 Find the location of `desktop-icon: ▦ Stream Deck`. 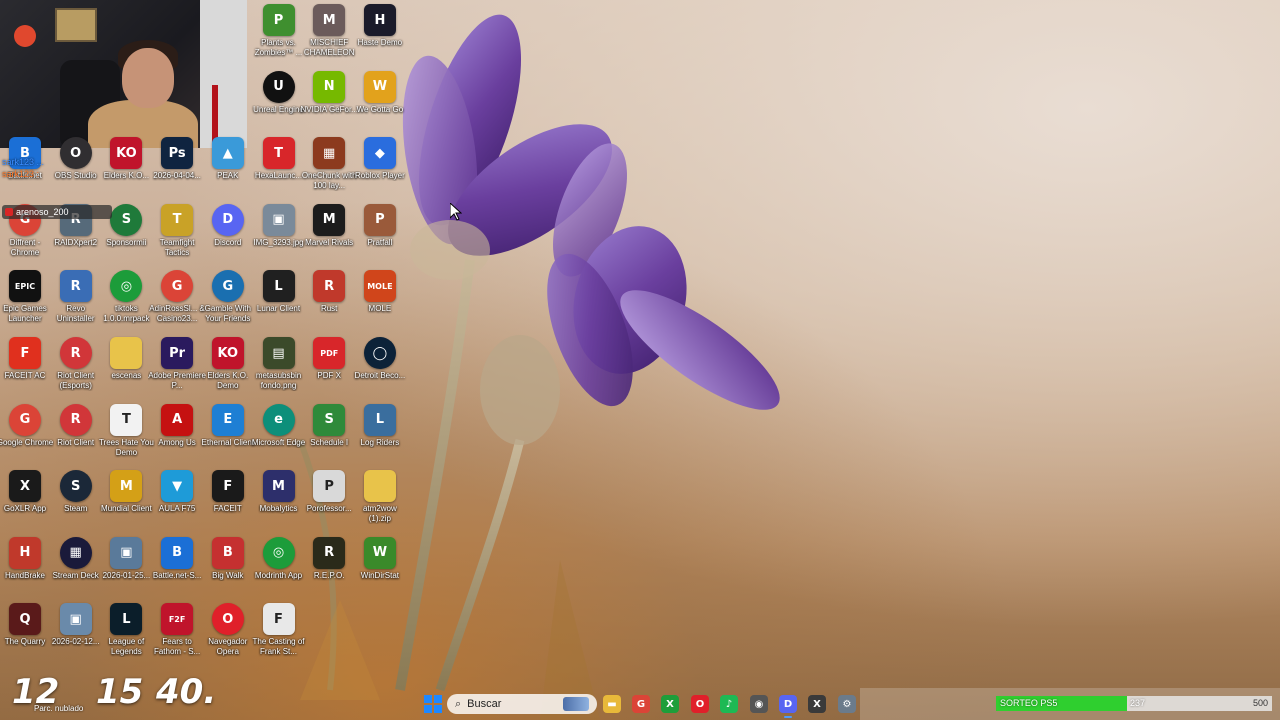

desktop-icon: ▦ Stream Deck is located at coordinates (76, 569).